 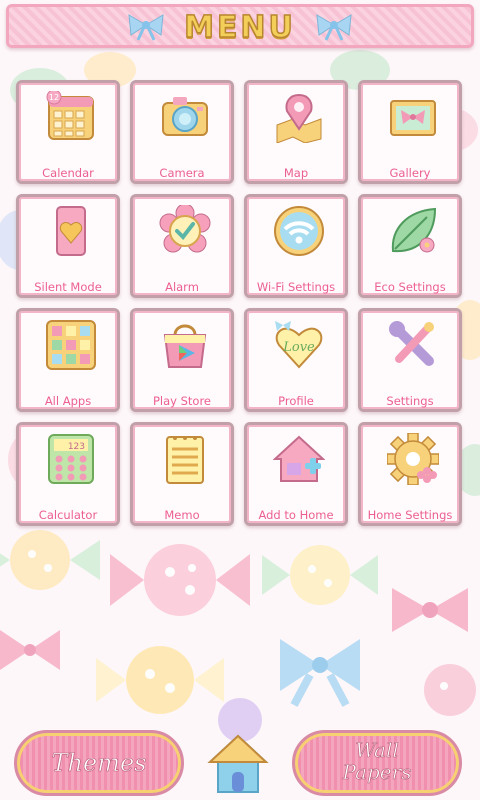 I want to click on menu-item-alarm: Alarm, so click(x=182, y=246).